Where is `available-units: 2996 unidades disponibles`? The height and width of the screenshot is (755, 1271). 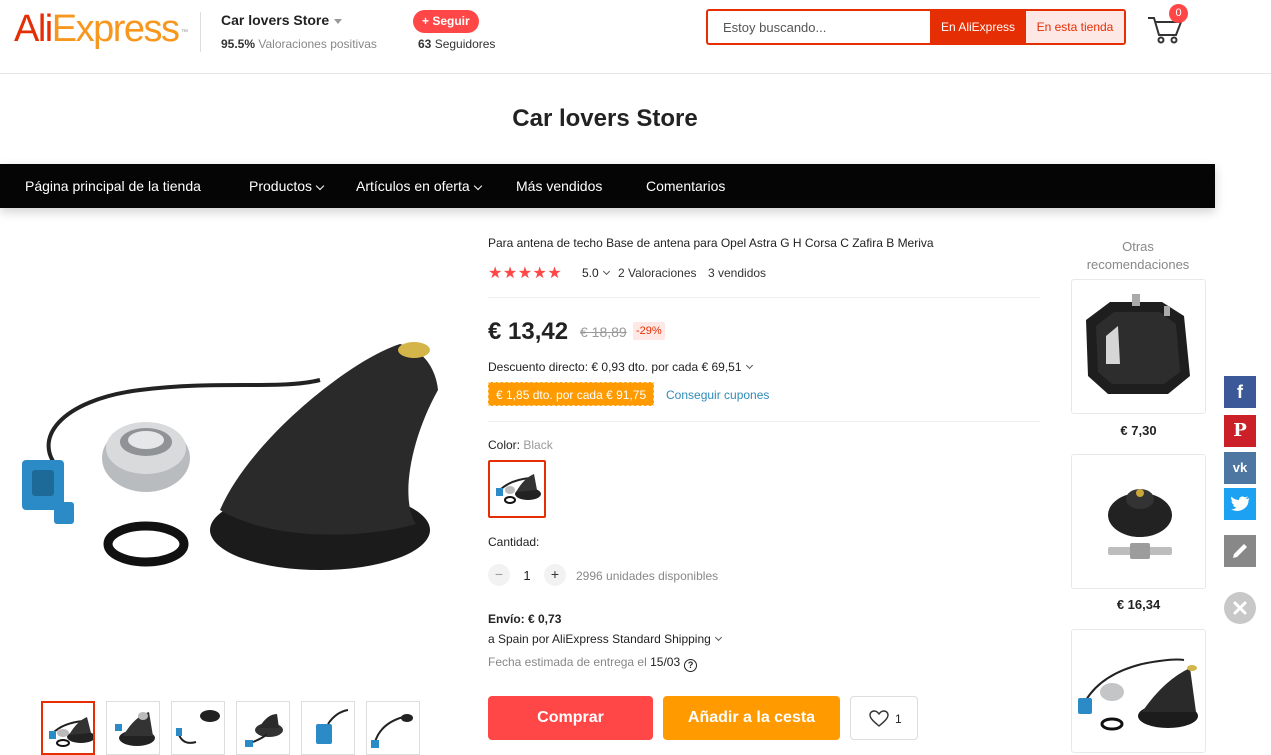
available-units: 2996 unidades disponibles is located at coordinates (647, 576).